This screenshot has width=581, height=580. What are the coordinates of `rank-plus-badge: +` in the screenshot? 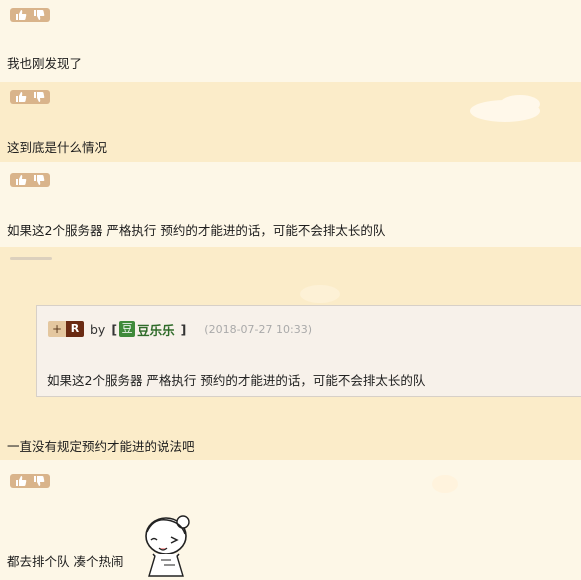 It's located at (57, 329).